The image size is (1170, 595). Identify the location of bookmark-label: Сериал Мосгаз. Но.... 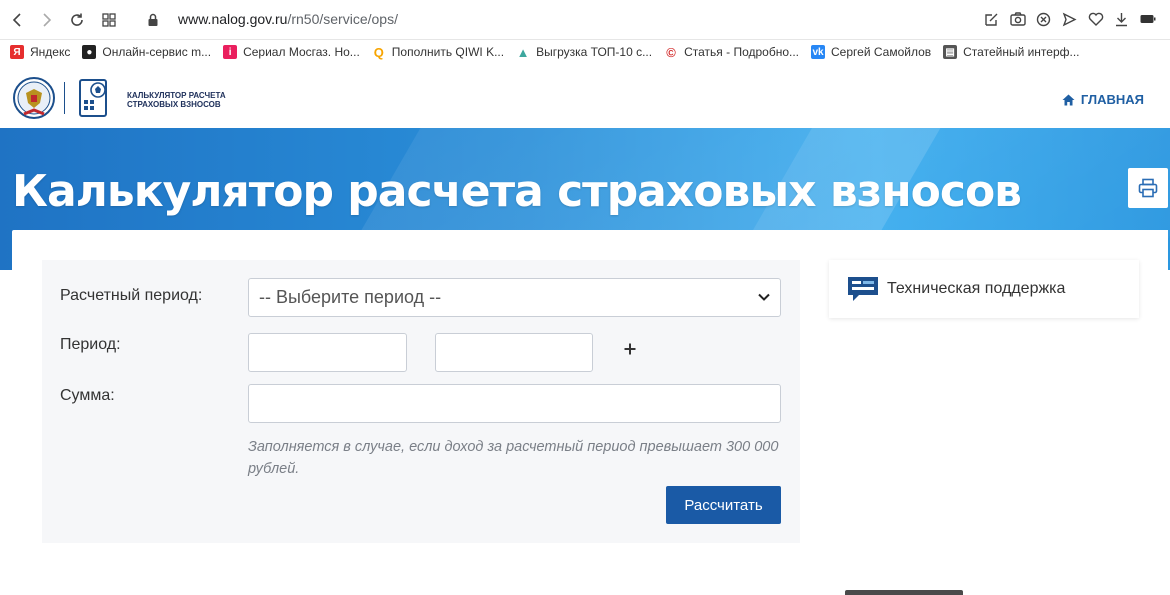
(301, 52).